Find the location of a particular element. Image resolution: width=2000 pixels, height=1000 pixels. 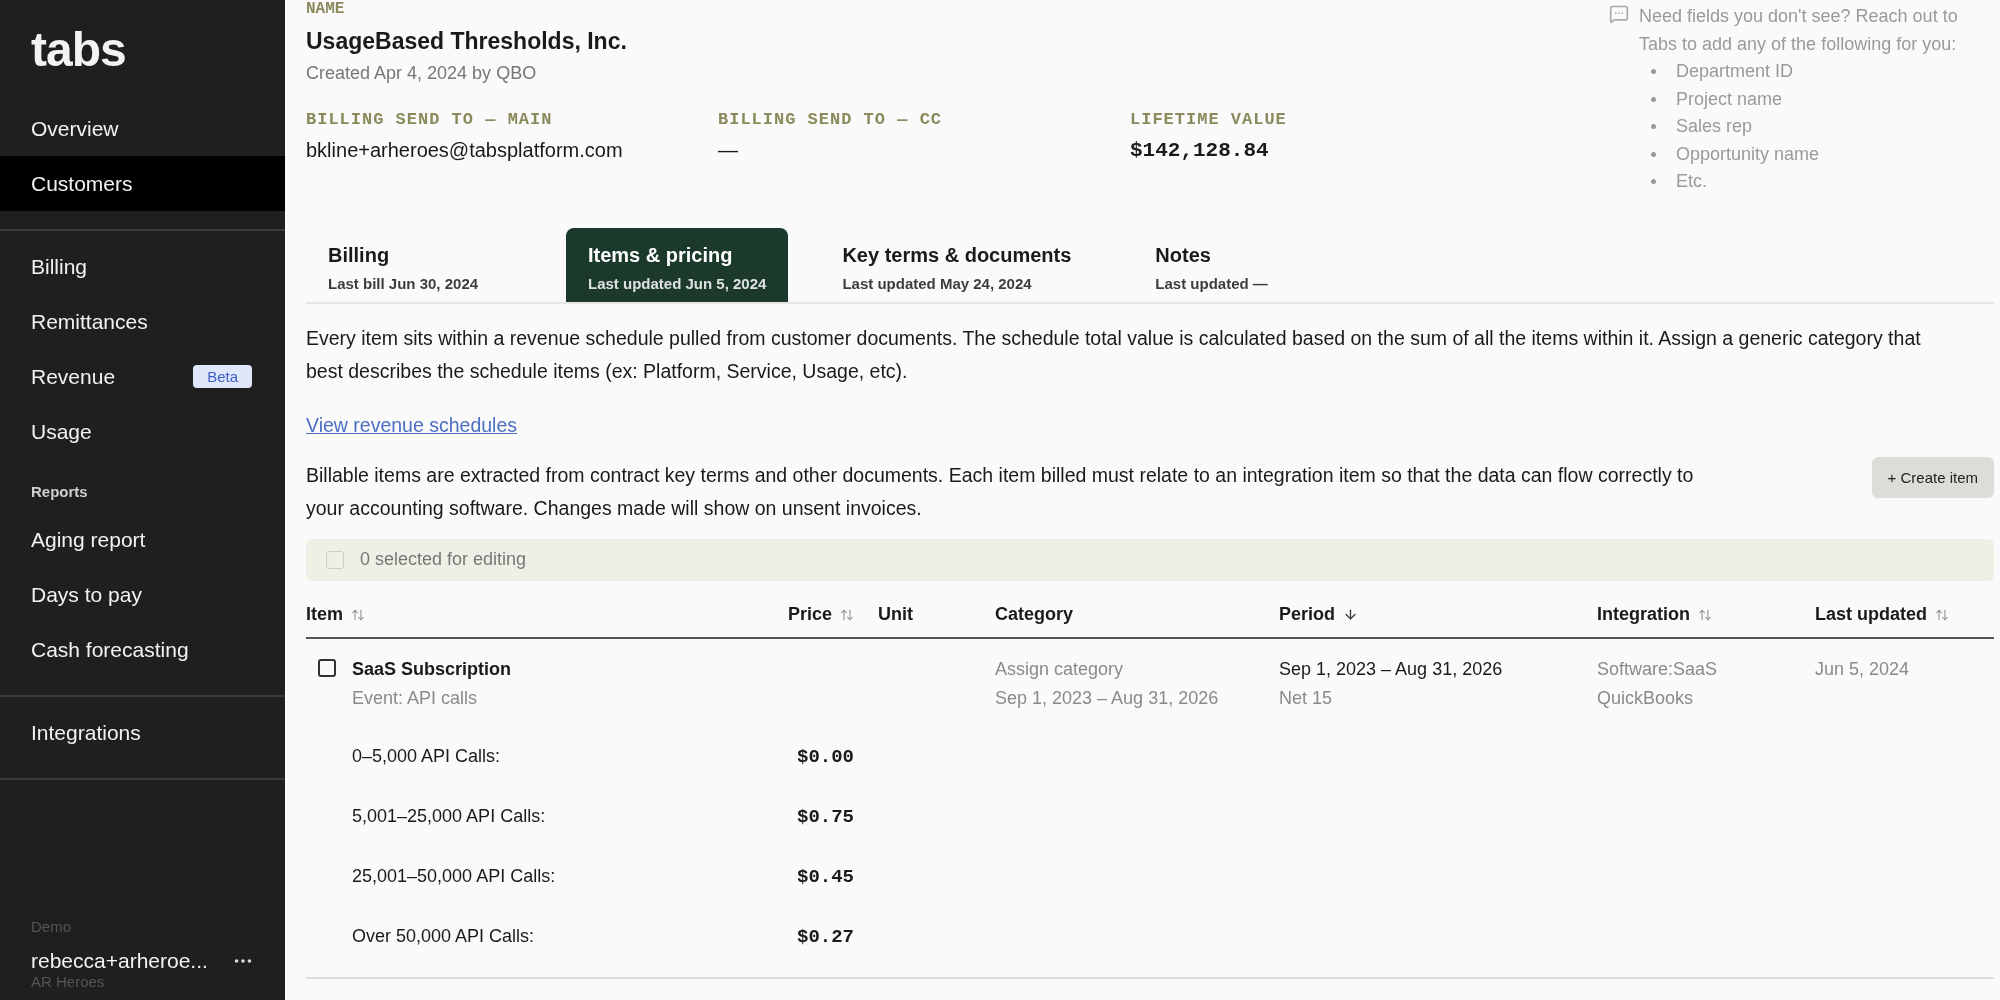

field-label: LIFETIME VALUE is located at coordinates (1209, 119).